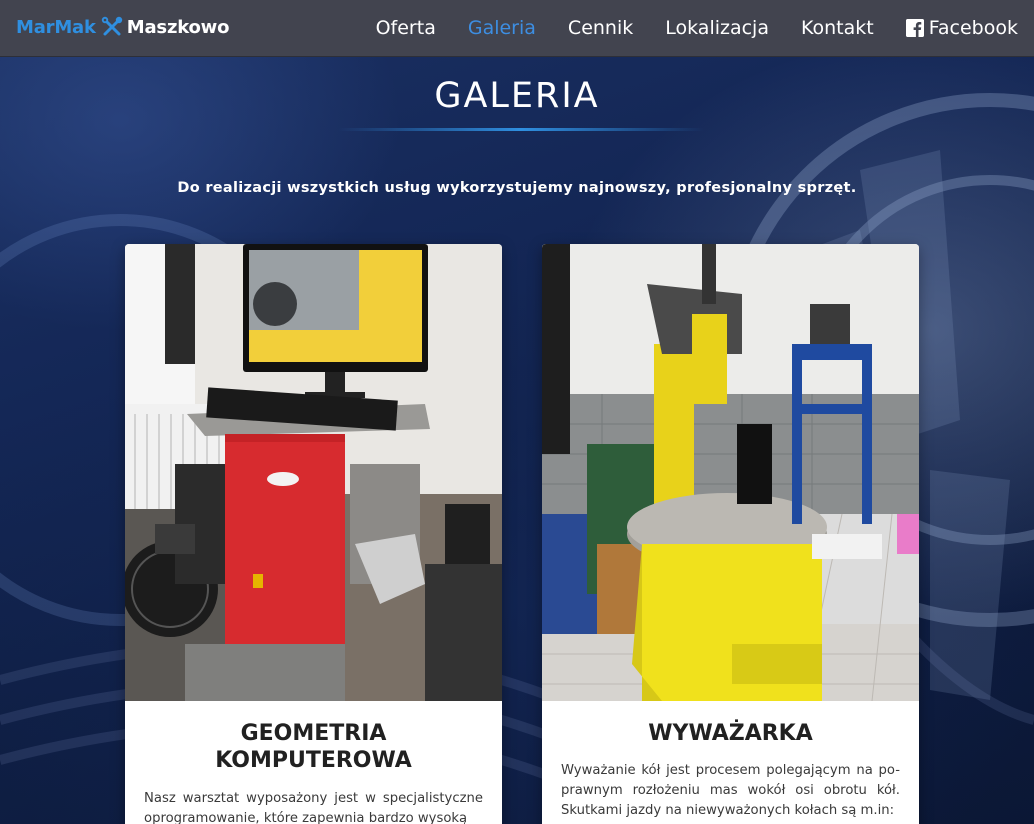  I want to click on nav-item-facebook: Facebook, so click(961, 28).